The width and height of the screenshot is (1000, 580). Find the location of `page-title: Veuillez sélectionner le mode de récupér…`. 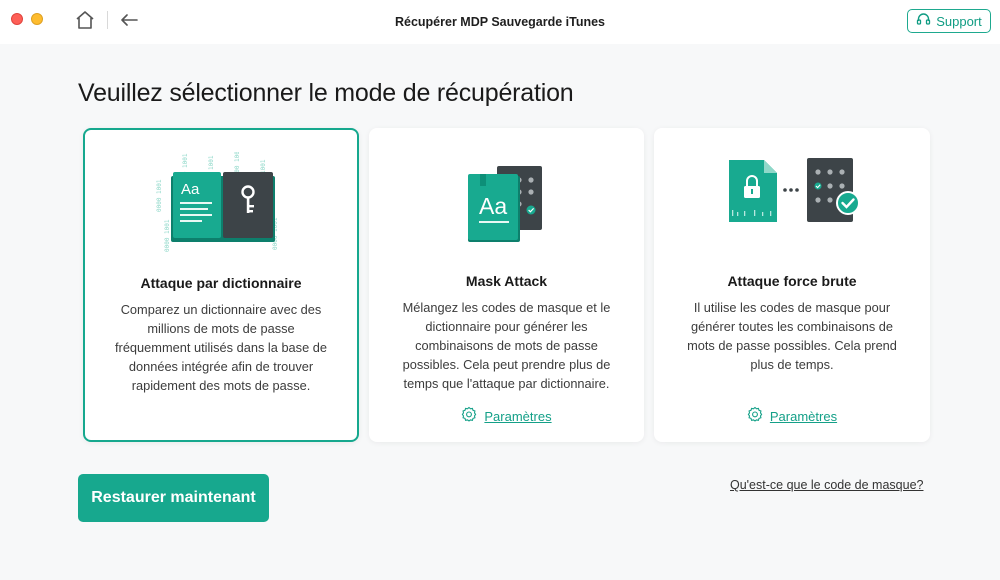

page-title: Veuillez sélectionner le mode de récupér… is located at coordinates (326, 93).